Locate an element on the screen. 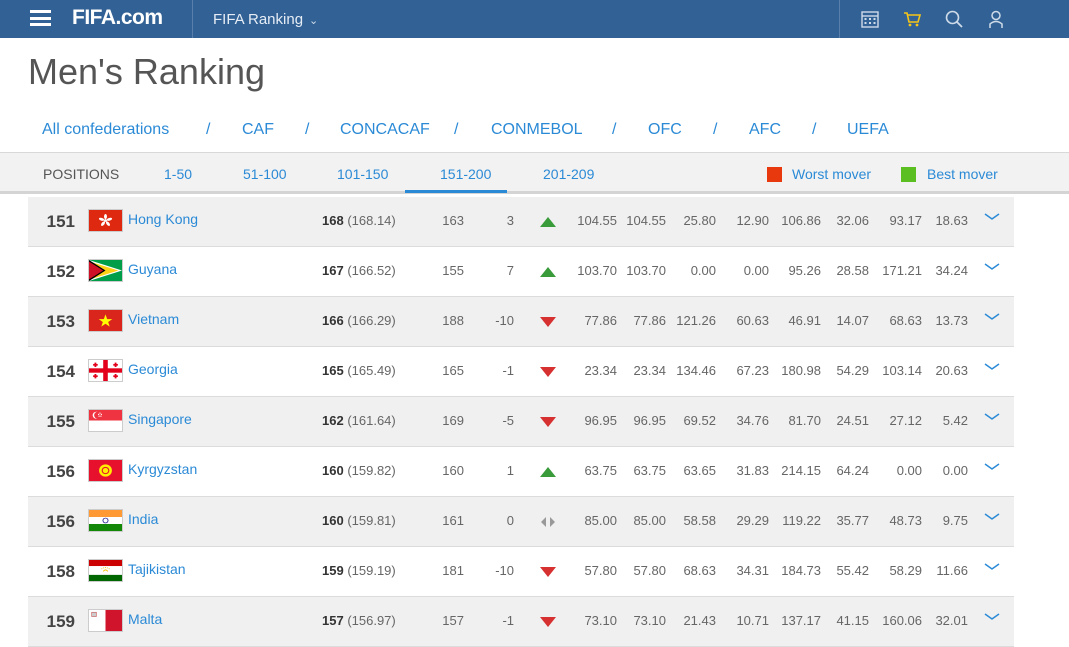 The width and height of the screenshot is (1069, 647). confed-afc: AFC is located at coordinates (765, 130).